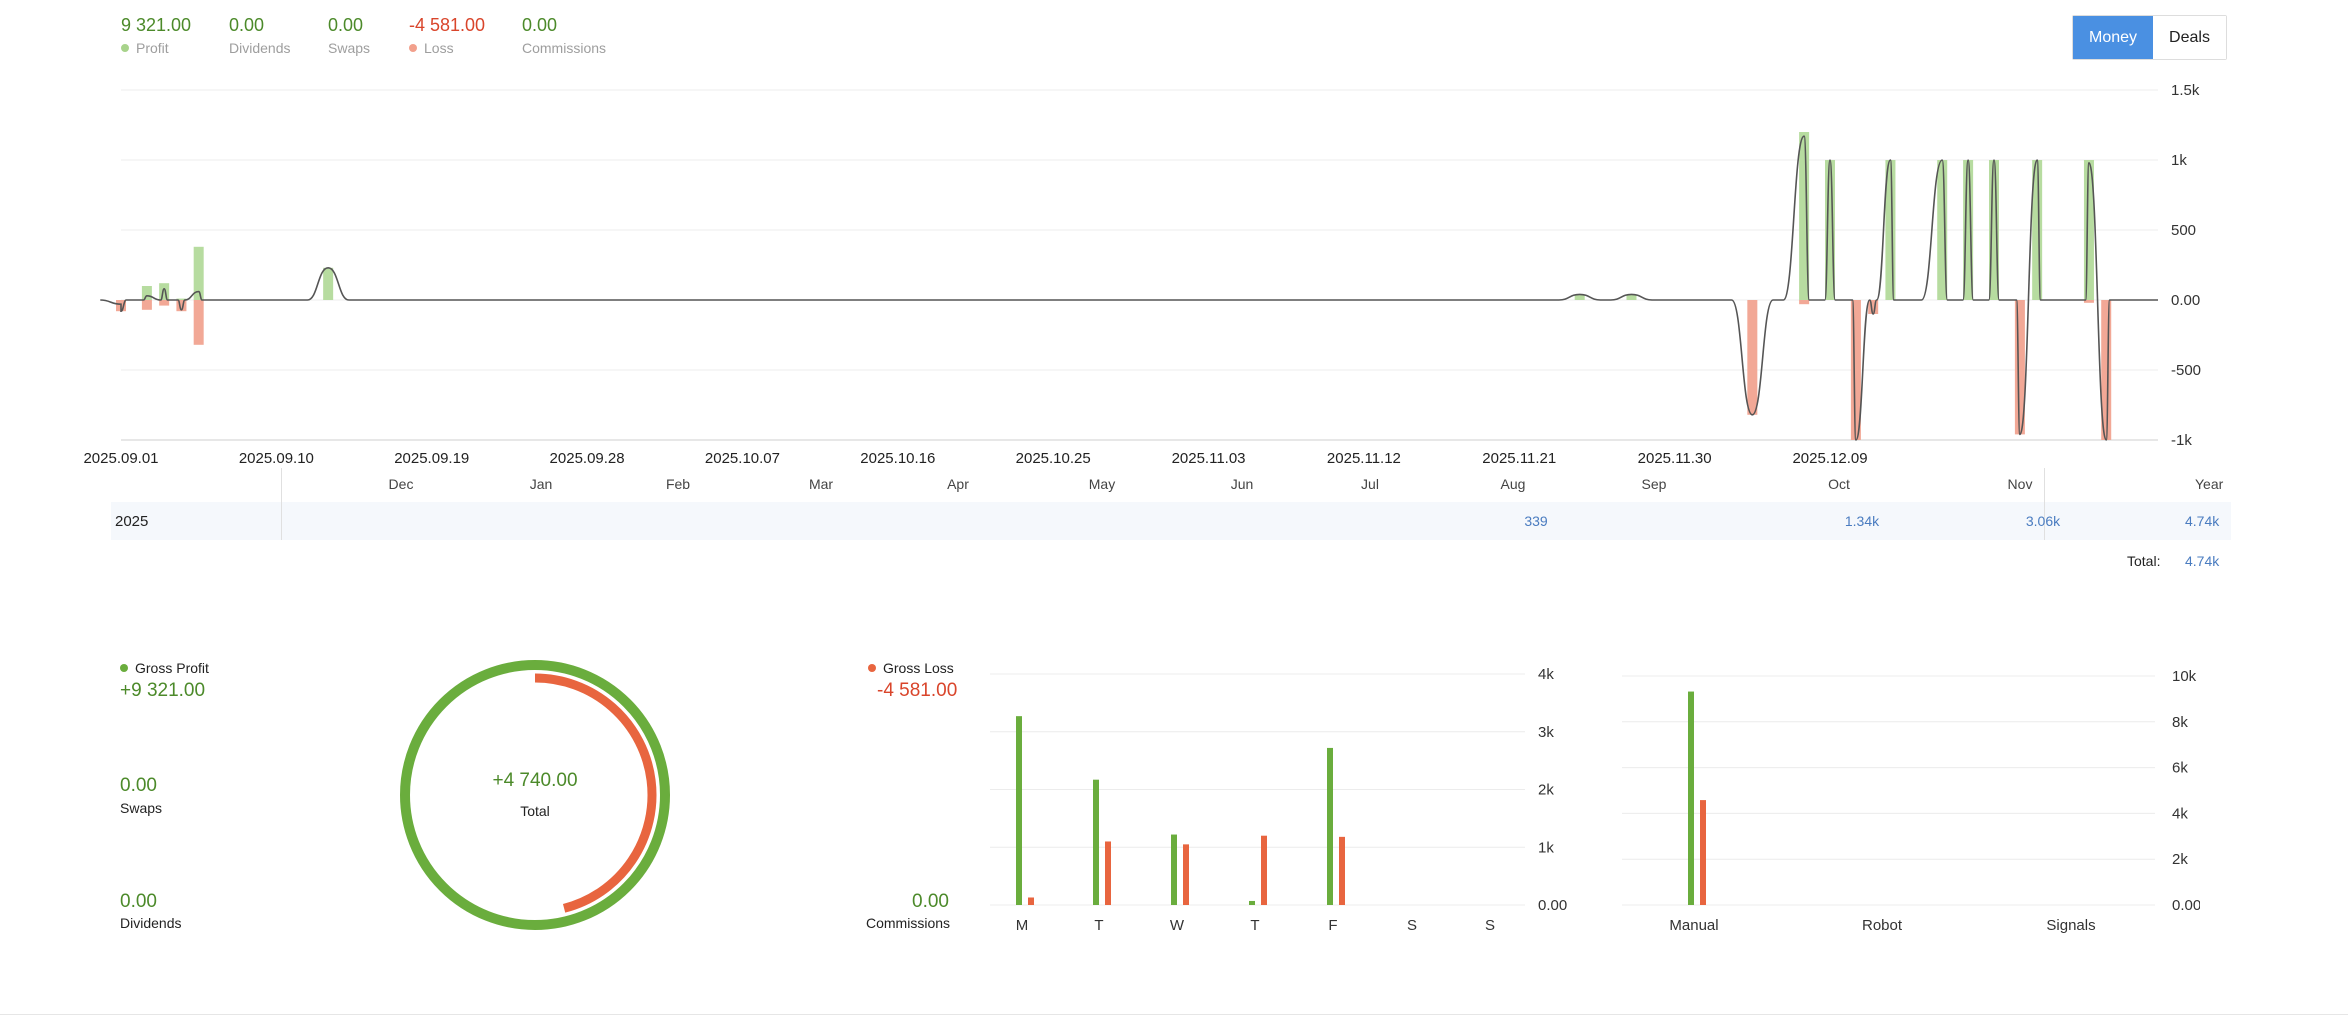 The height and width of the screenshot is (1017, 2348). I want to click on gross-profit-value: +9 321.00, so click(163, 690).